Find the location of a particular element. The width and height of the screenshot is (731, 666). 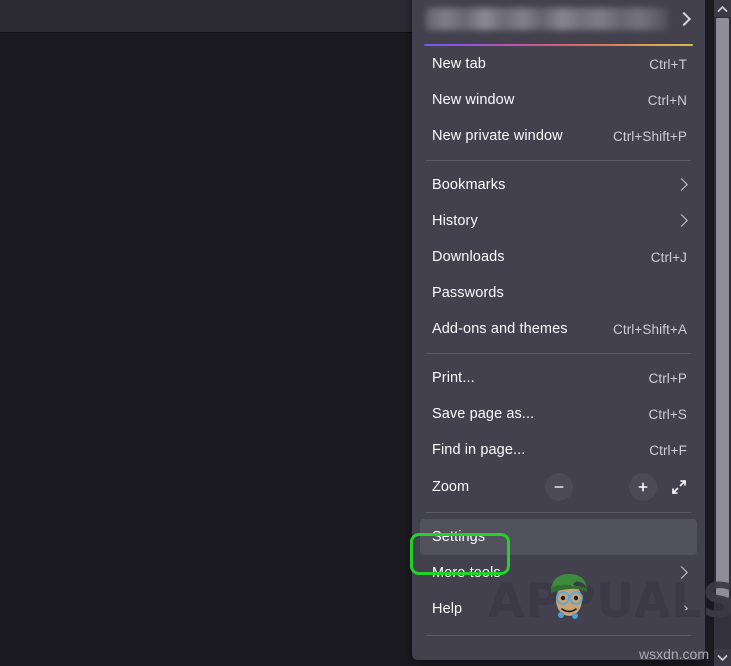

menu-group-bottom: Settings More tools Help is located at coordinates (558, 573).